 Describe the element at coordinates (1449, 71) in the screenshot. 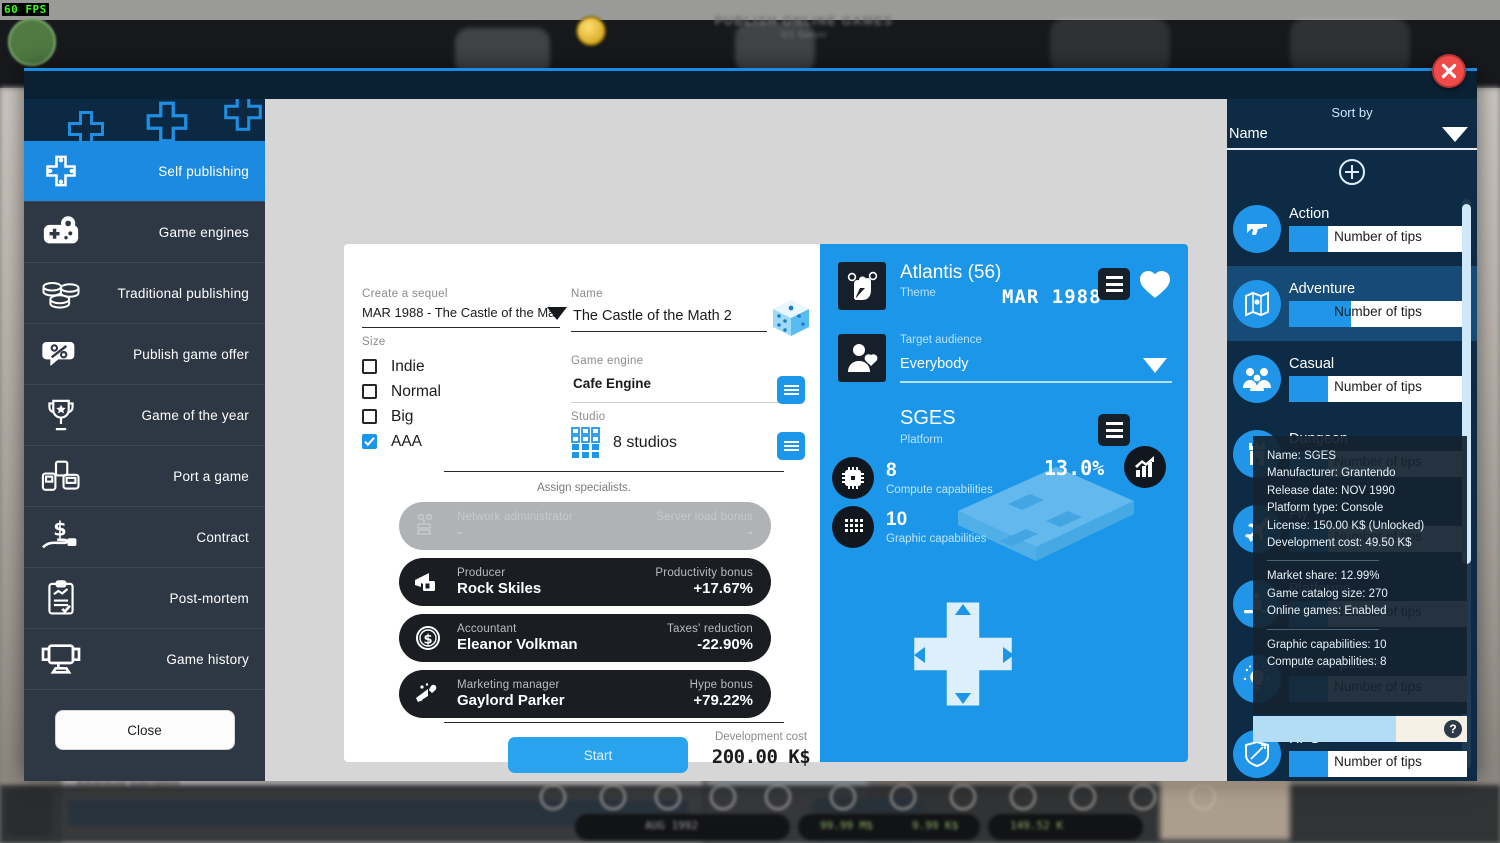

I see `close-dialog-button` at that location.